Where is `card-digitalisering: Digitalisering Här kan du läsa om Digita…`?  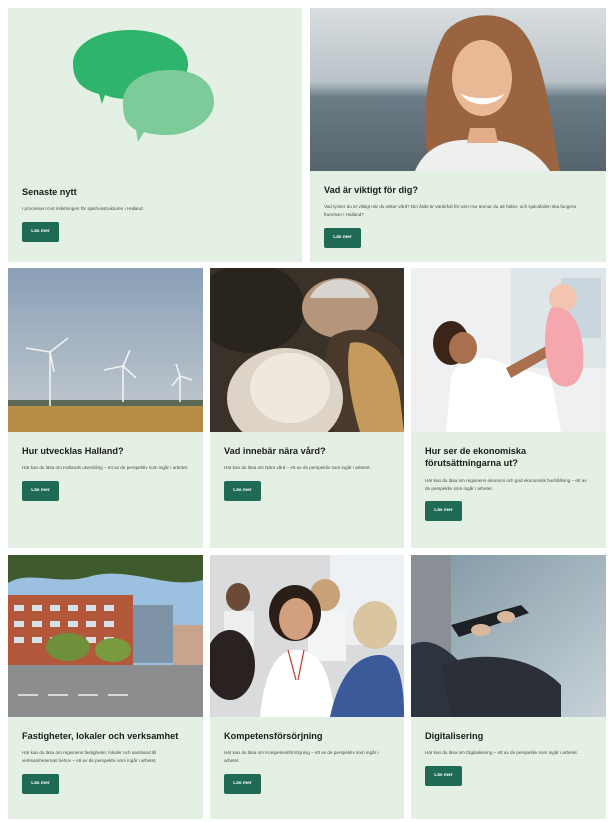
card-digitalisering: Digitalisering Här kan du läsa om Digita… is located at coordinates (508, 687).